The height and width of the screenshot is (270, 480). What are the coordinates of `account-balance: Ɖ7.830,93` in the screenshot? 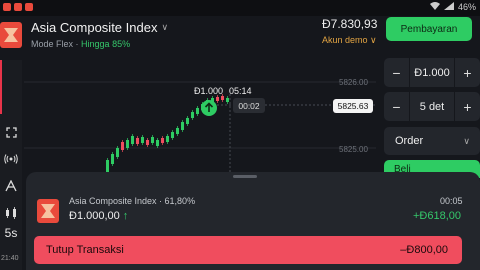 It's located at (349, 24).